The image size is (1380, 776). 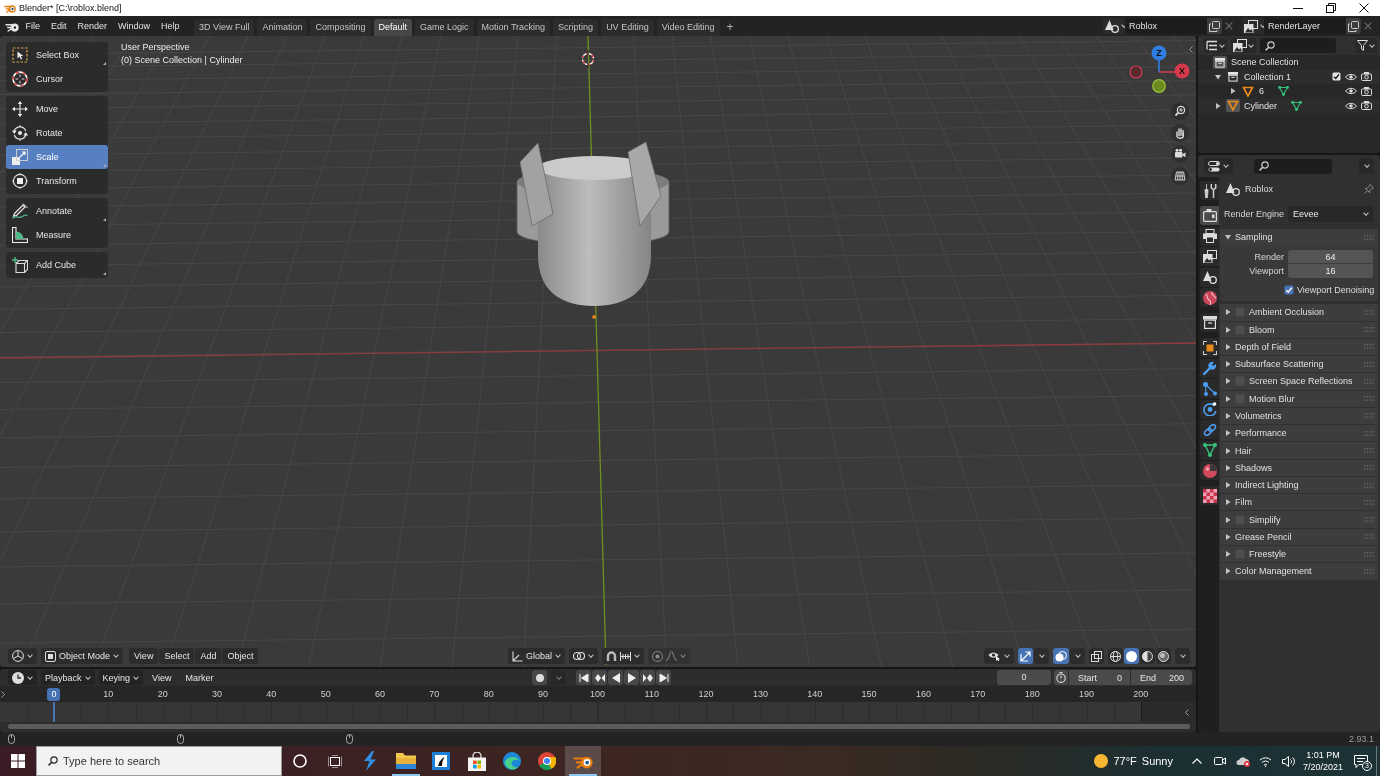 What do you see at coordinates (33, 26) in the screenshot?
I see `menu-item: File` at bounding box center [33, 26].